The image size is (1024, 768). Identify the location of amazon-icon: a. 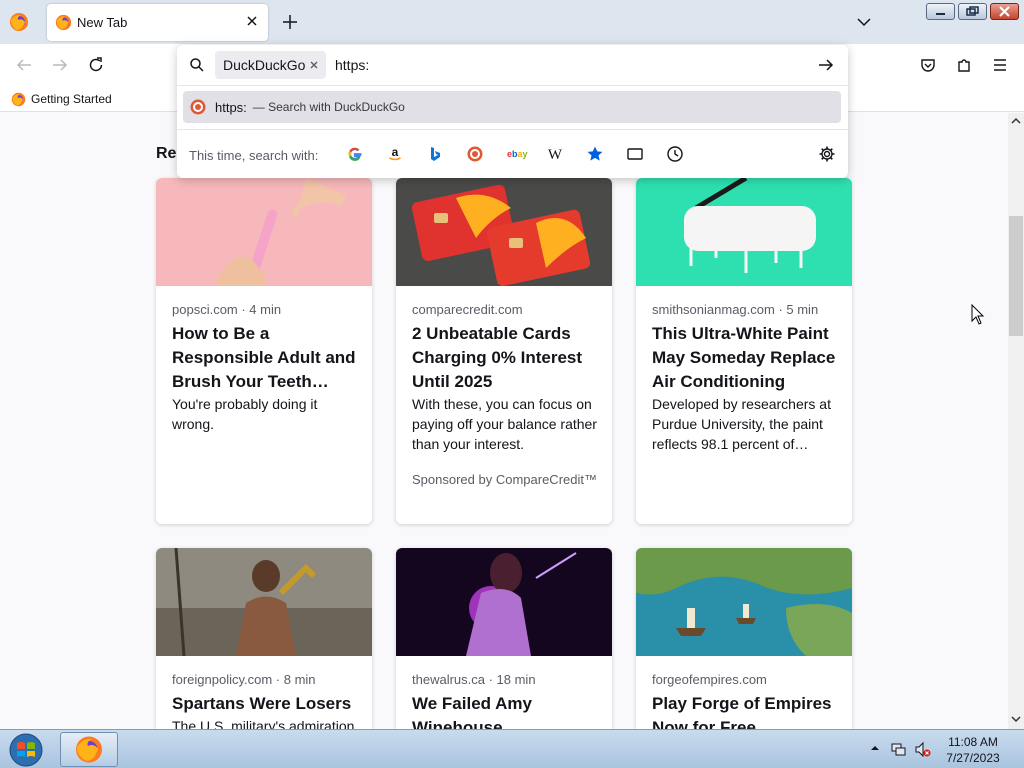
(395, 154).